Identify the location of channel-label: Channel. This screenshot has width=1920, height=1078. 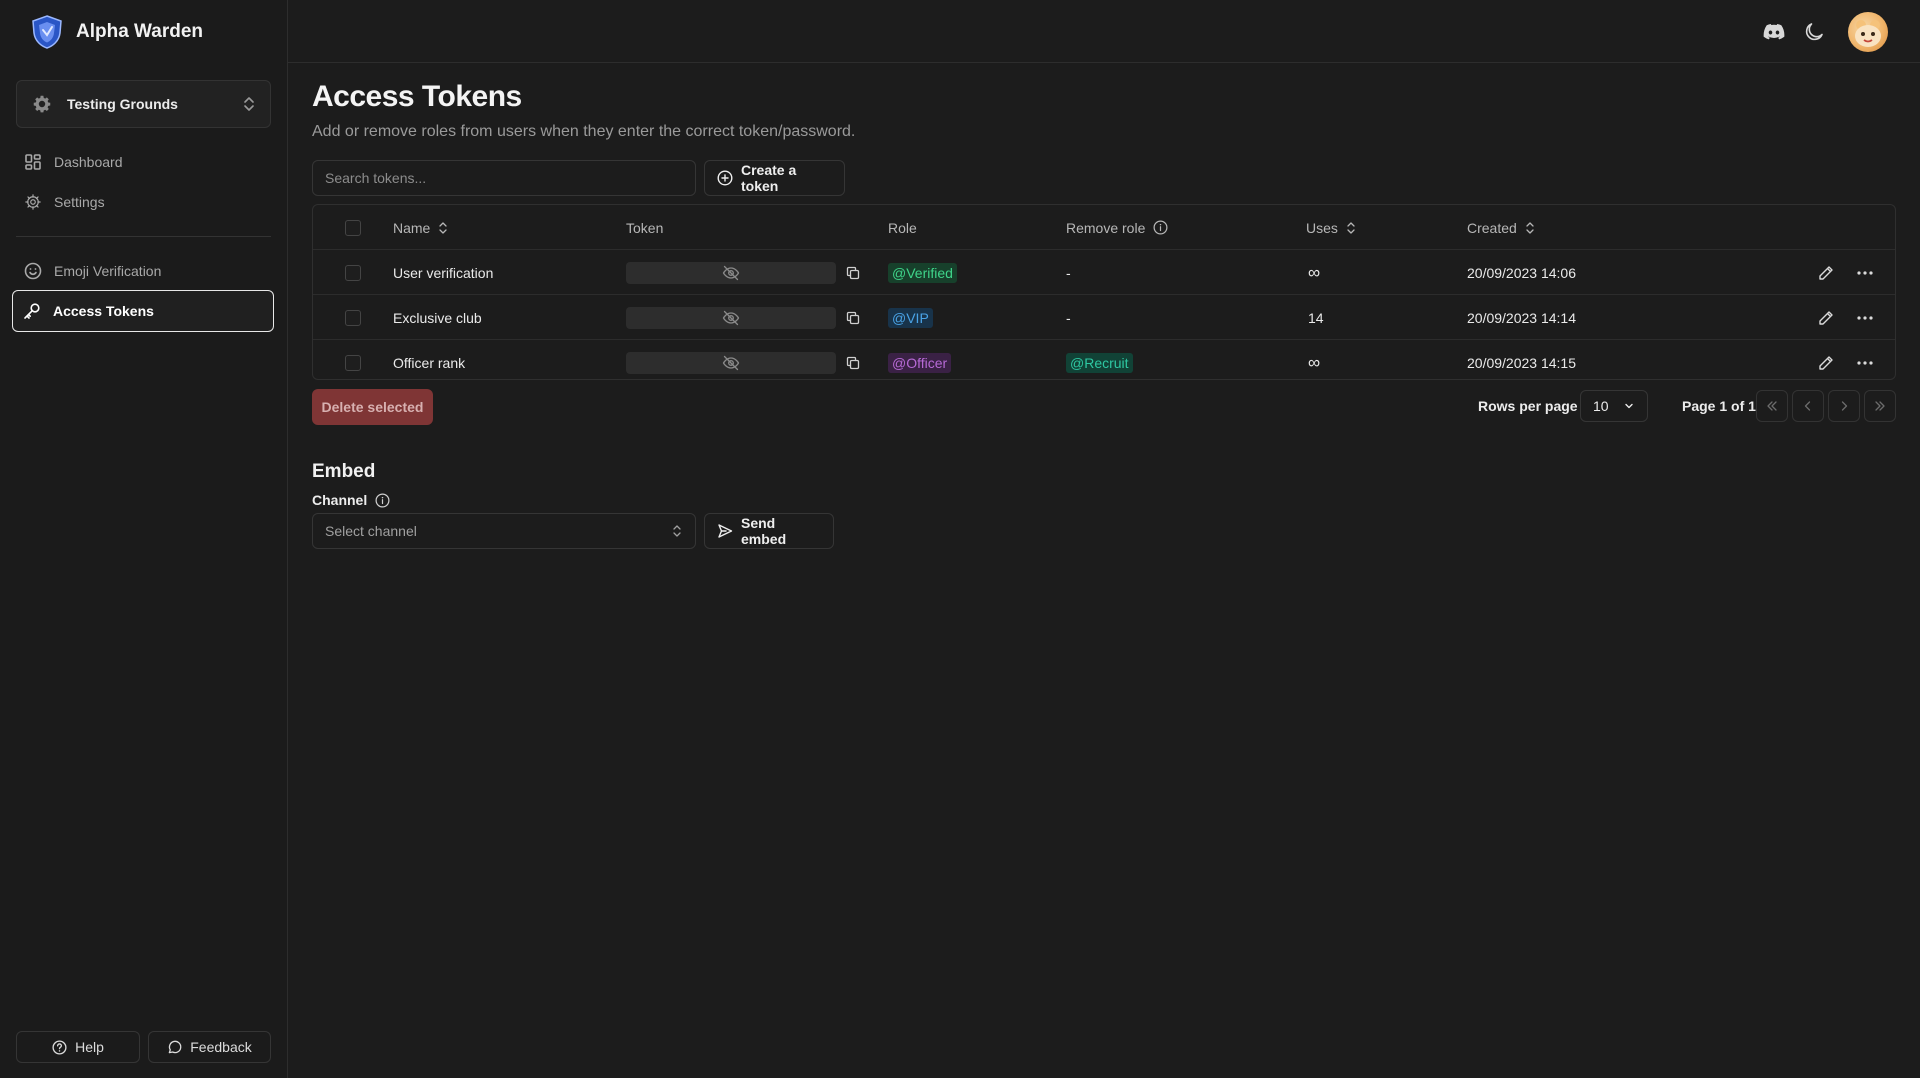
(351, 500).